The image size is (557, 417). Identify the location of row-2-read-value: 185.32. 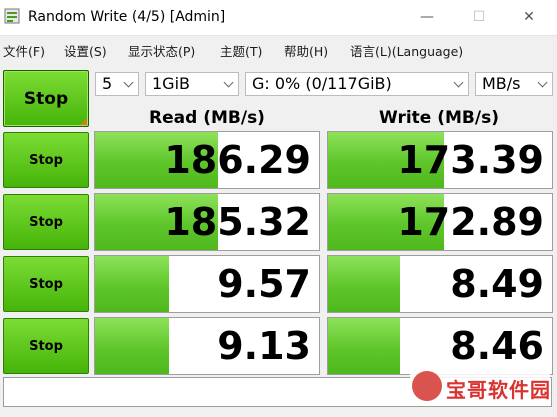
(237, 222).